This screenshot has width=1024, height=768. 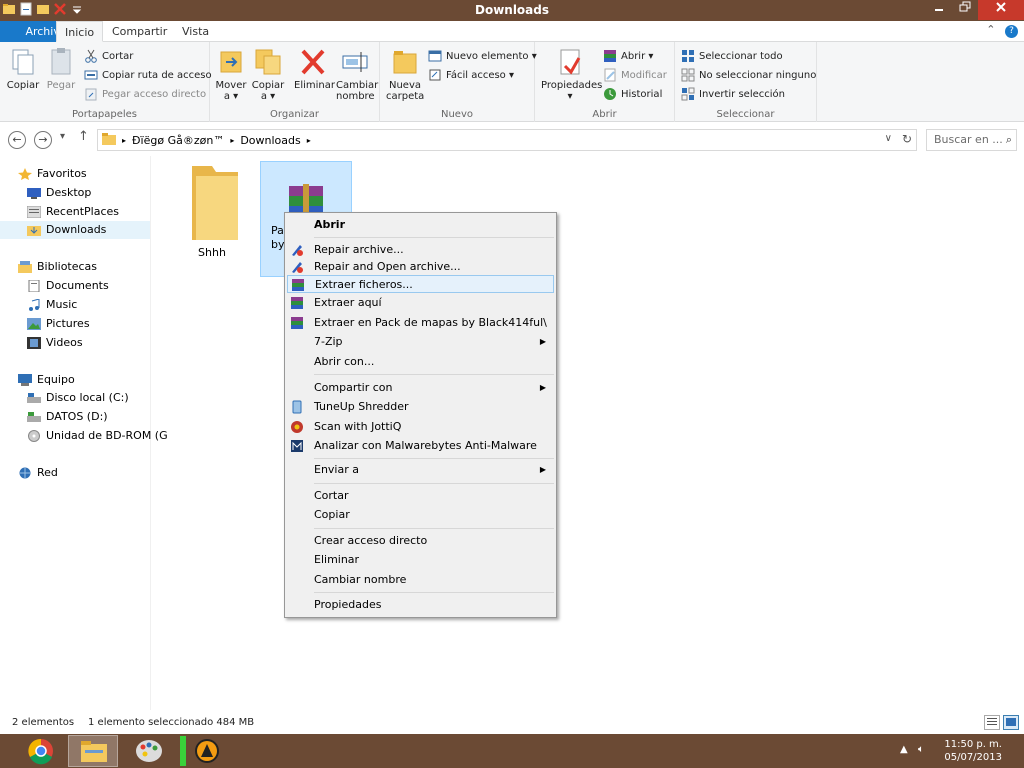 I want to click on menu-open: Abrir, so click(x=420, y=225).